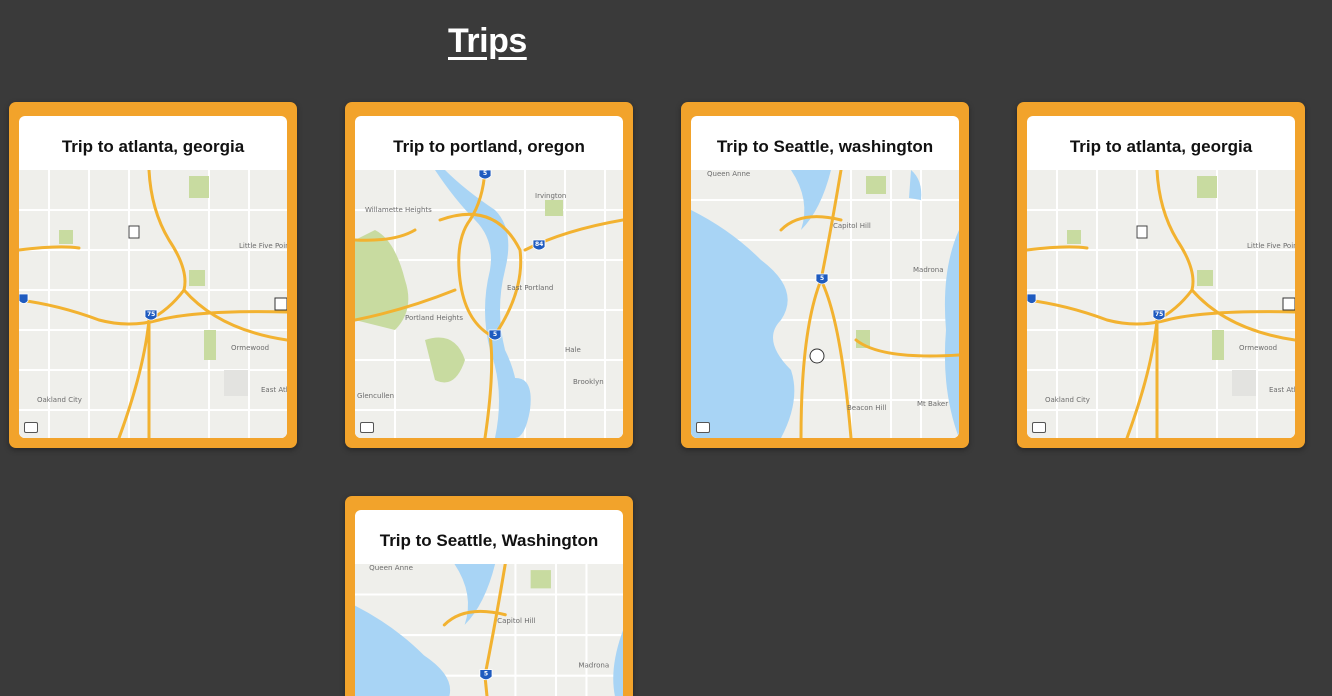  I want to click on svg-text: Irvington, so click(550, 196).